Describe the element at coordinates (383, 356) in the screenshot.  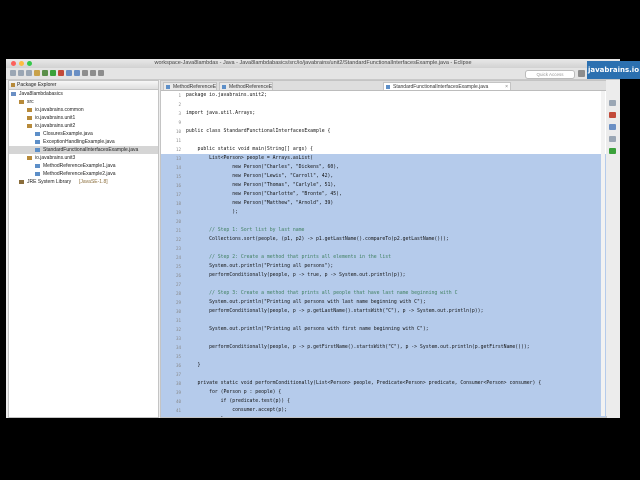
I see `code-line: 35` at that location.